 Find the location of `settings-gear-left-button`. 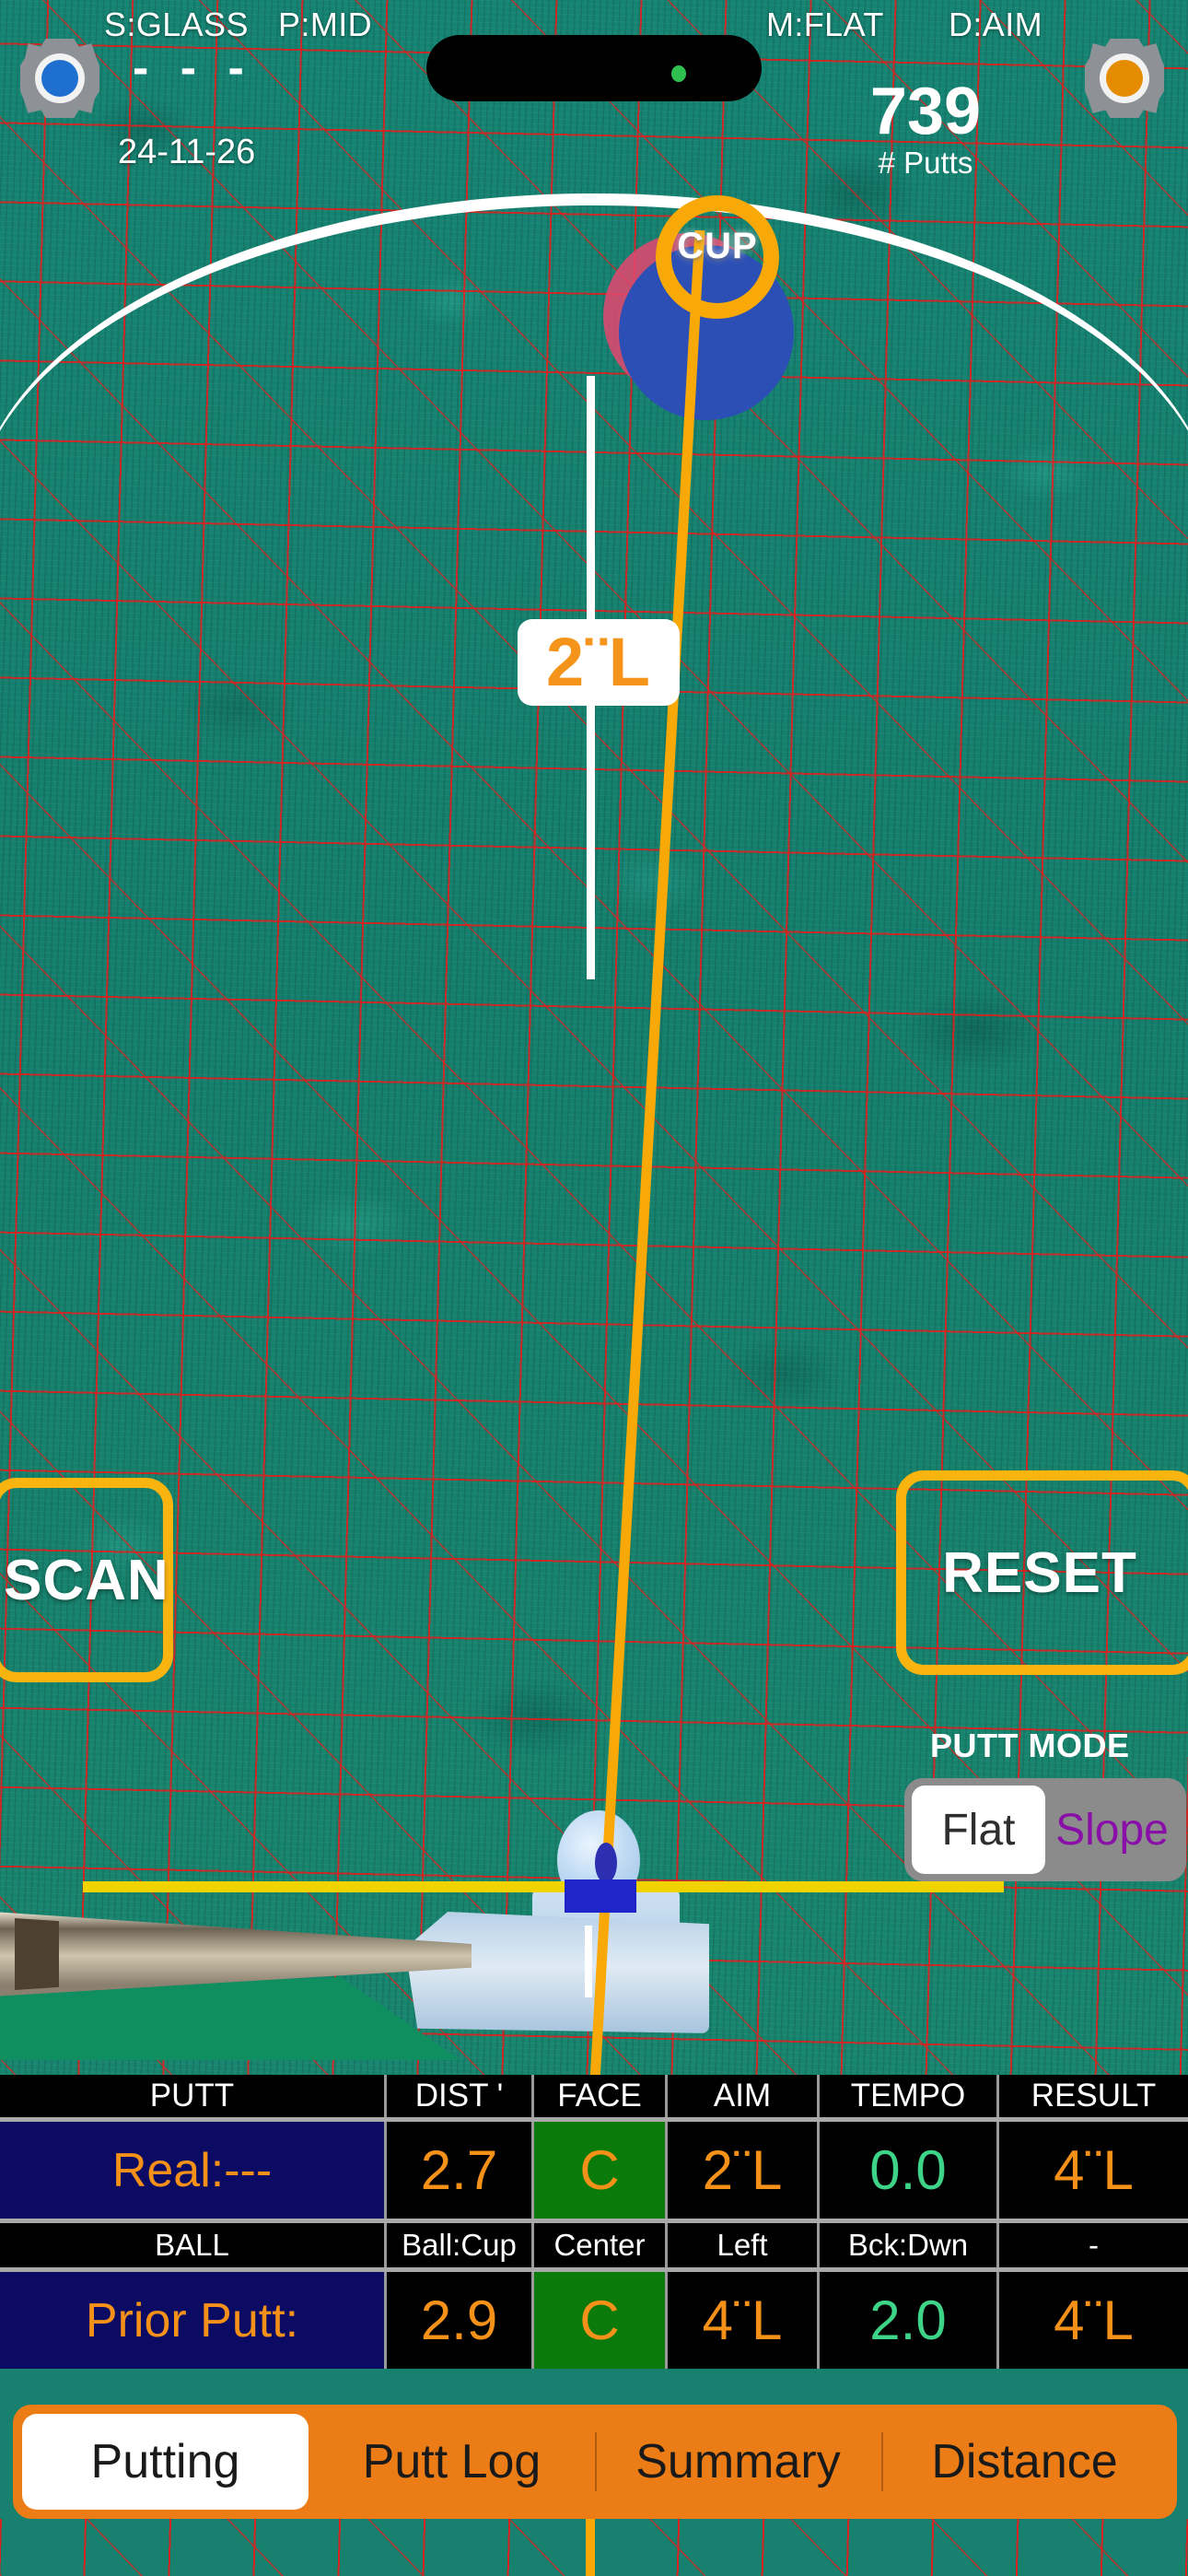

settings-gear-left-button is located at coordinates (59, 78).